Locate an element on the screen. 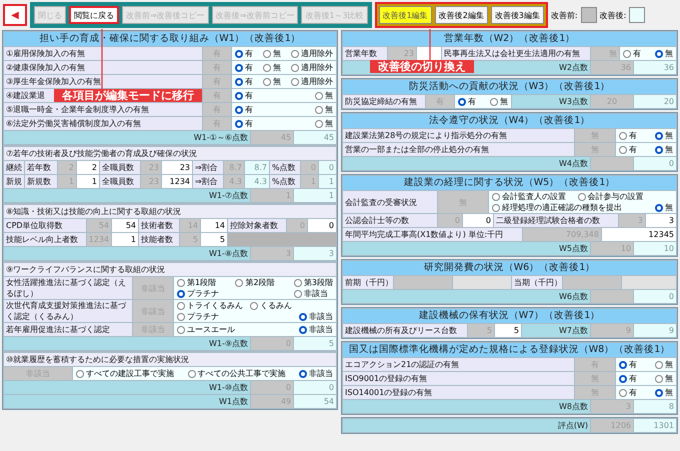 The width and height of the screenshot is (680, 451). row-label: ⇒割合 is located at coordinates (208, 181).